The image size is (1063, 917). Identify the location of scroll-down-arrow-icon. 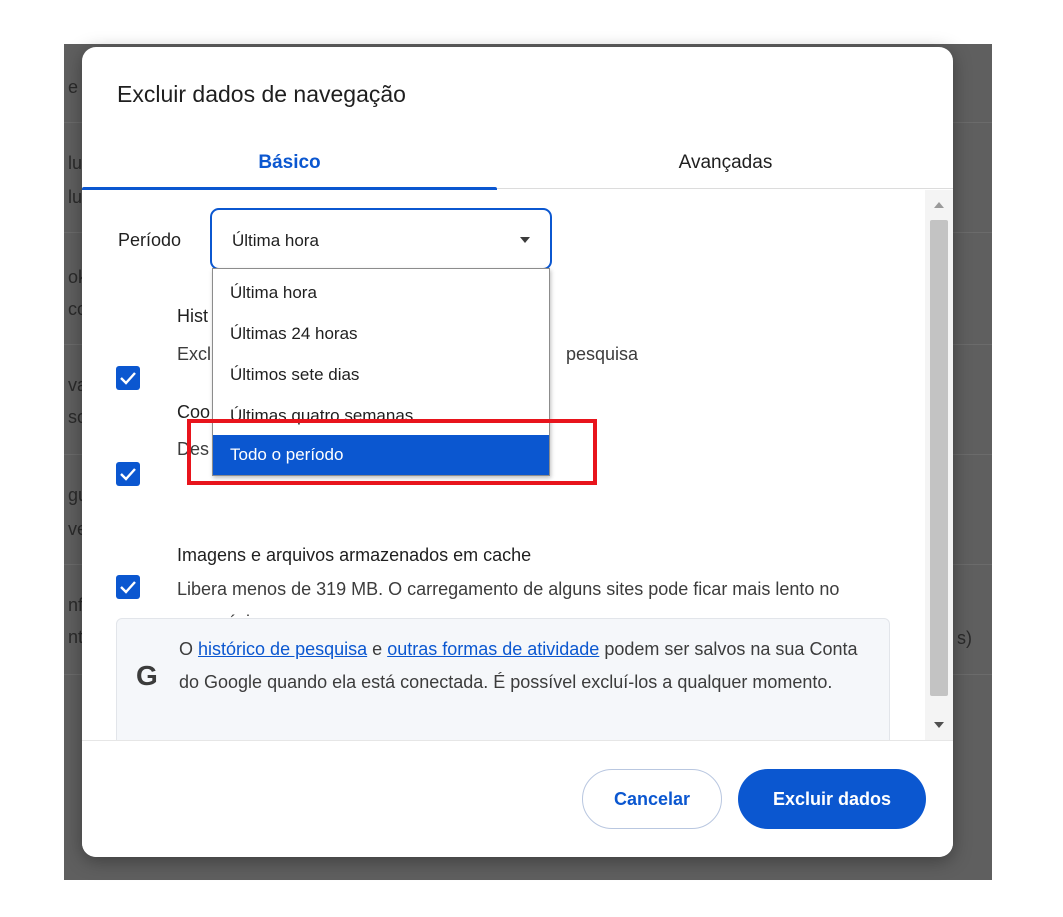
(939, 725).